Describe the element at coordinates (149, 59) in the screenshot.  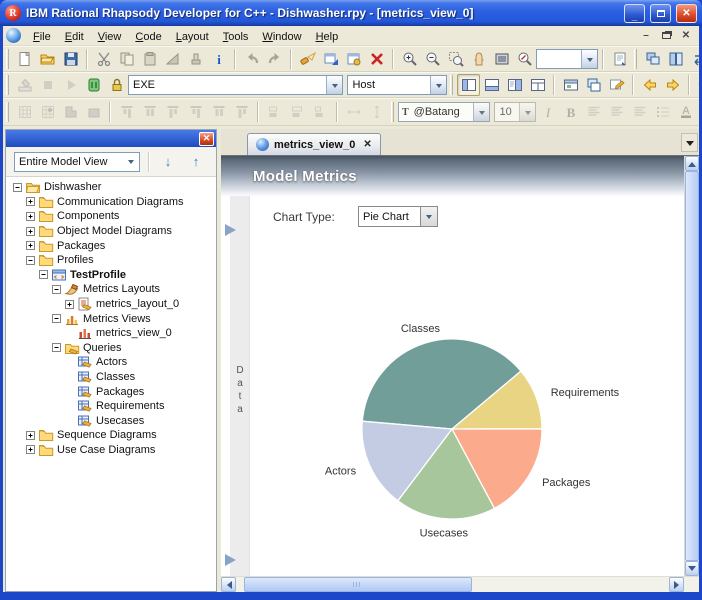
I see `paste-button` at that location.